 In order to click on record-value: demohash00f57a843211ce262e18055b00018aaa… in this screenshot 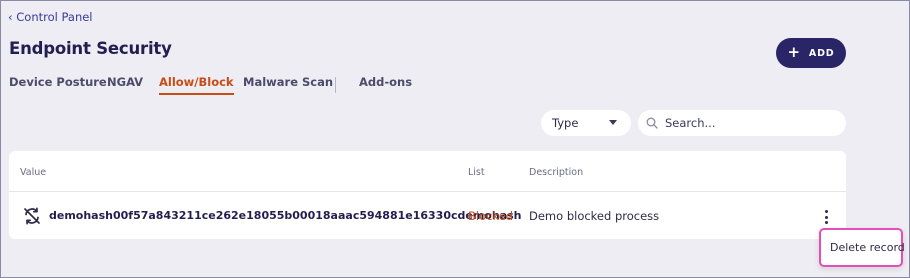, I will do `click(285, 215)`.